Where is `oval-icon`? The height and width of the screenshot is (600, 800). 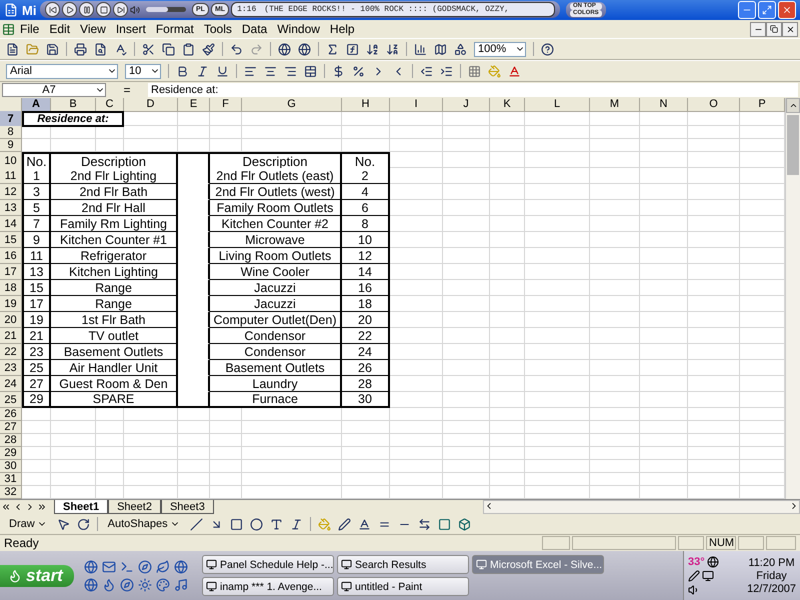 oval-icon is located at coordinates (256, 524).